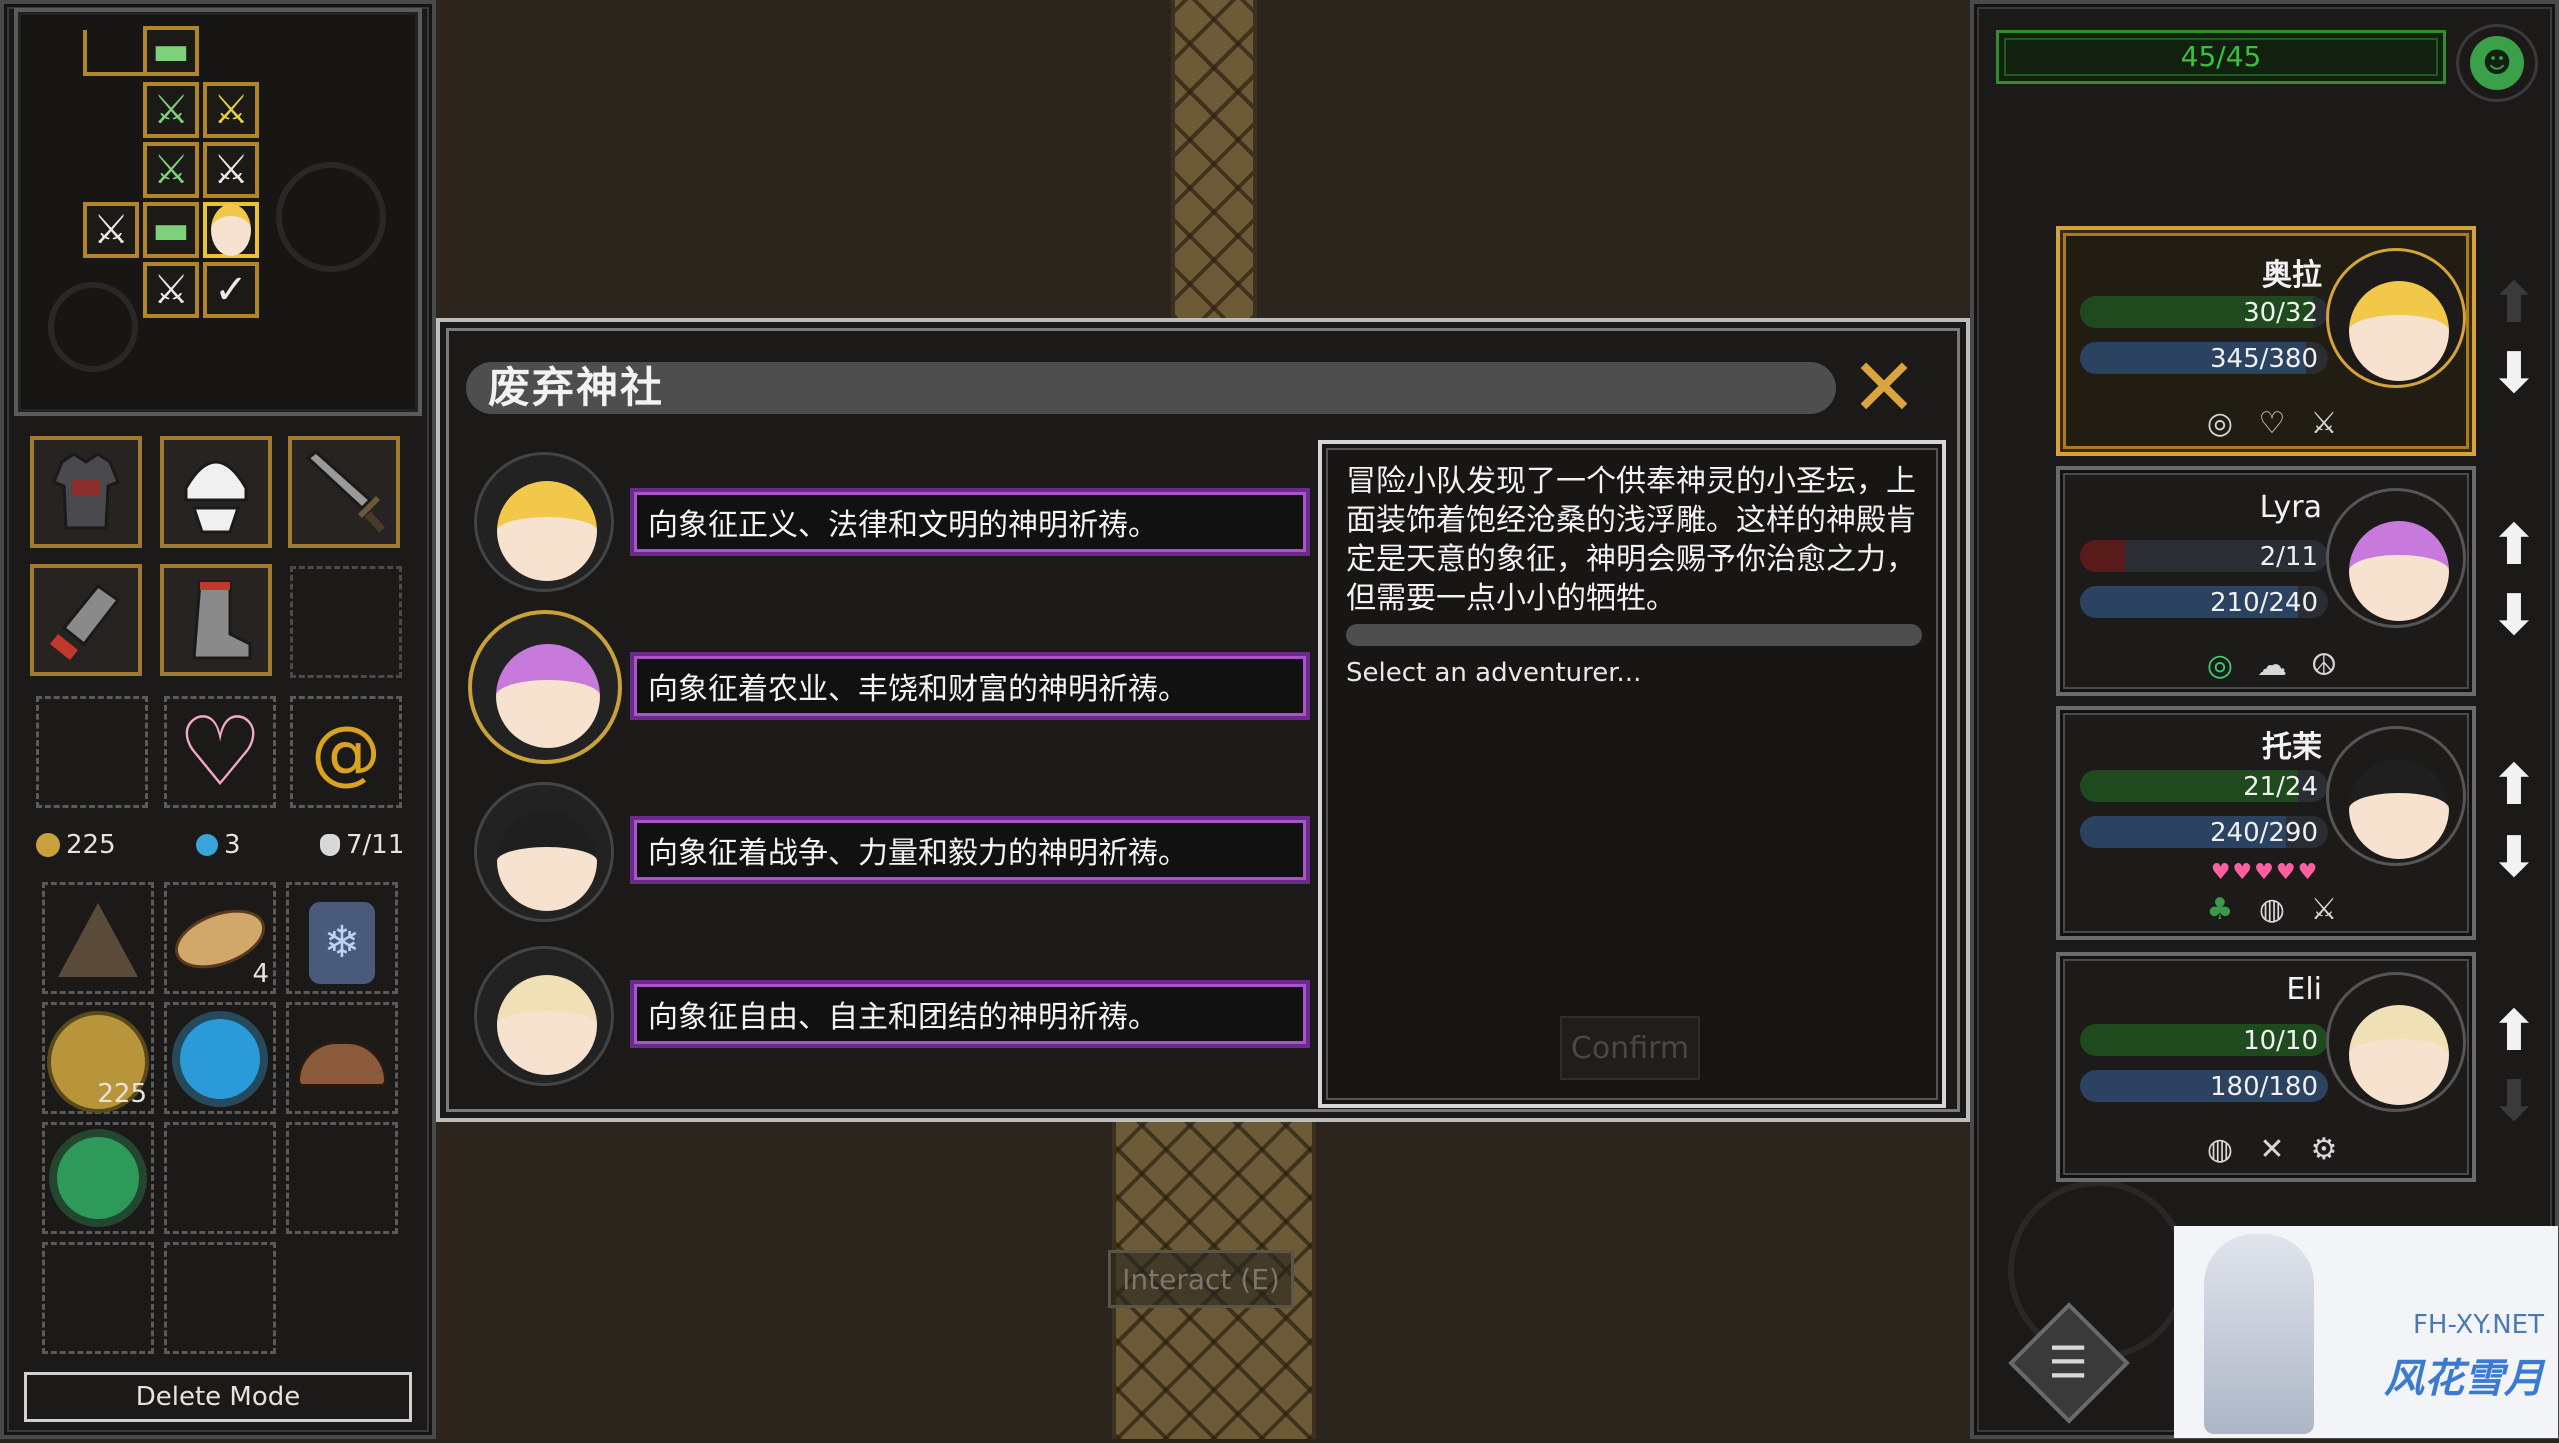  I want to click on prayer-option-war: 向象征着战争、力量和毅力的神明祈祷。, so click(970, 850).